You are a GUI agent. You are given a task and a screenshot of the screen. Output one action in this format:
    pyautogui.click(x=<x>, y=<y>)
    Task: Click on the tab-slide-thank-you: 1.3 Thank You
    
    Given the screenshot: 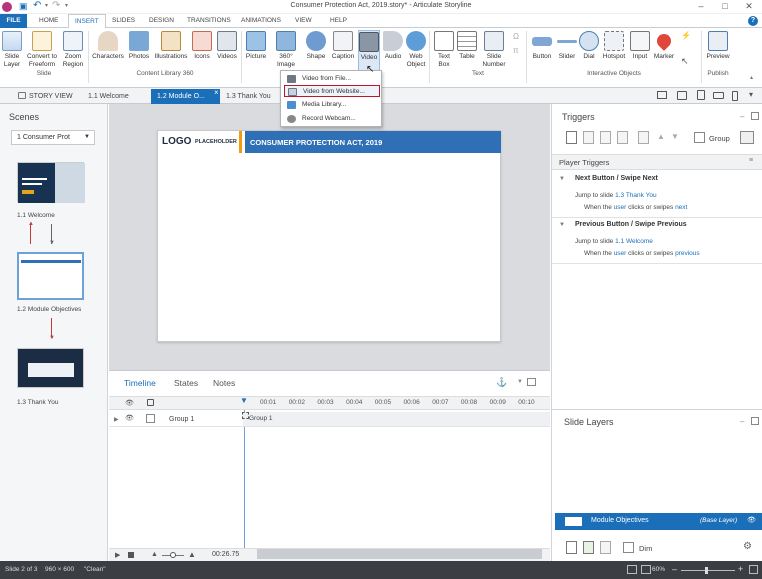 What is the action you would take?
    pyautogui.click(x=248, y=96)
    